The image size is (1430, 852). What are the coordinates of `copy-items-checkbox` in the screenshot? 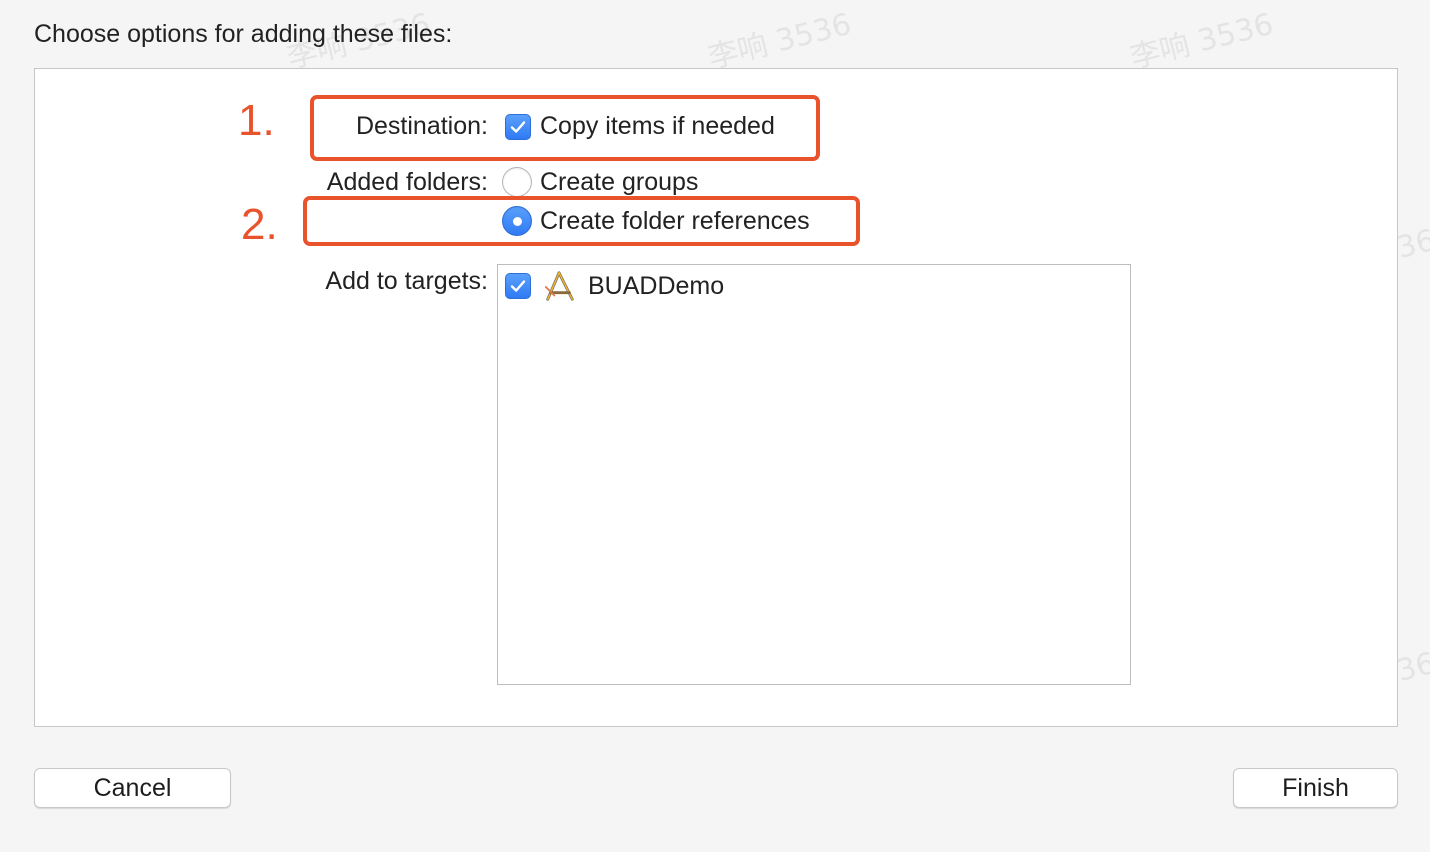 It's located at (518, 127).